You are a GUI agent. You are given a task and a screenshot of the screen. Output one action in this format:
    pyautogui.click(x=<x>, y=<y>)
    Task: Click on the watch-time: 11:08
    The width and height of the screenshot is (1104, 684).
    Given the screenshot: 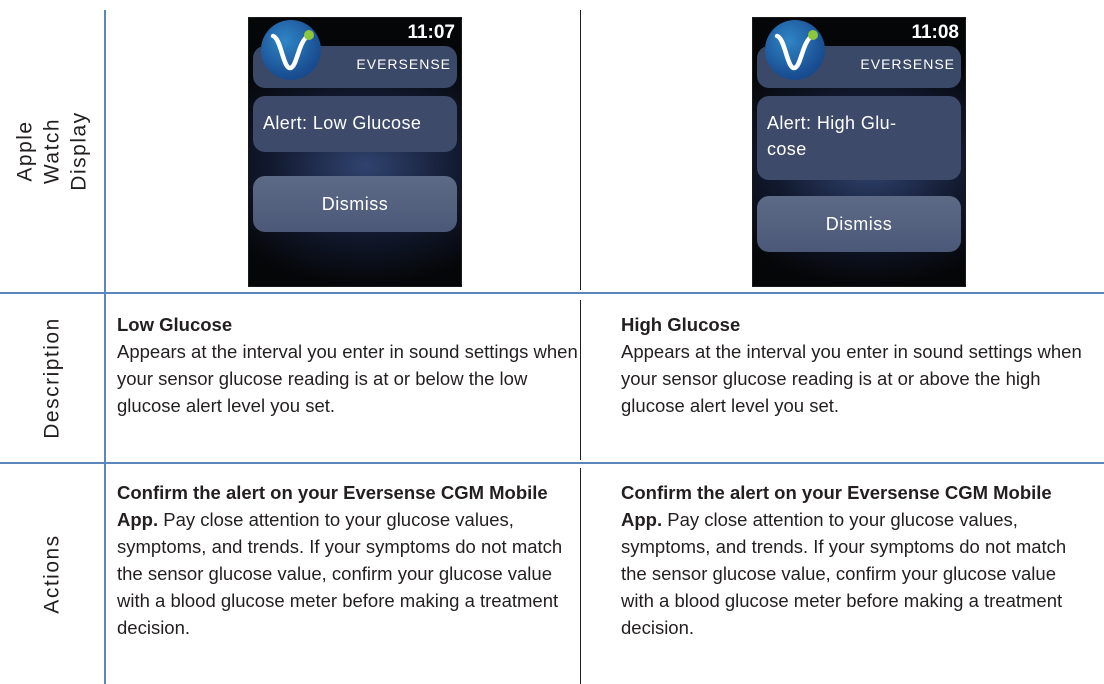 What is the action you would take?
    pyautogui.click(x=935, y=32)
    